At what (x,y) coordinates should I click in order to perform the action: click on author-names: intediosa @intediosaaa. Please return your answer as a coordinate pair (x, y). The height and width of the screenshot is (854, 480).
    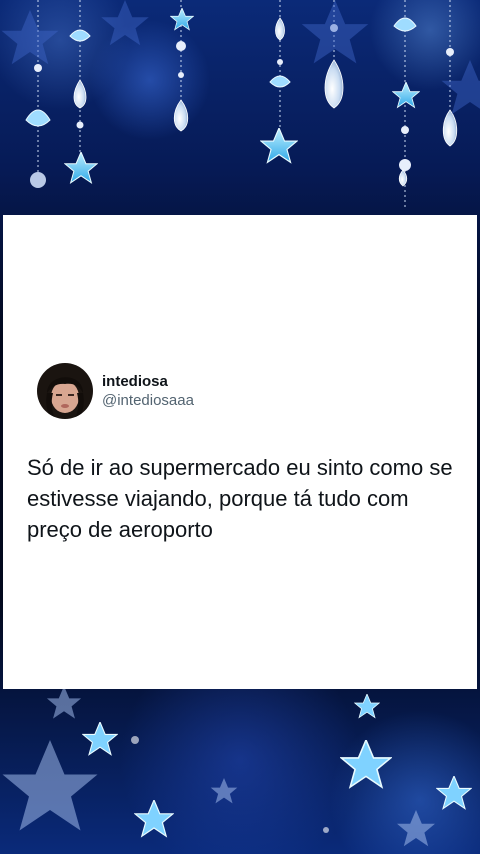
    Looking at the image, I should click on (148, 391).